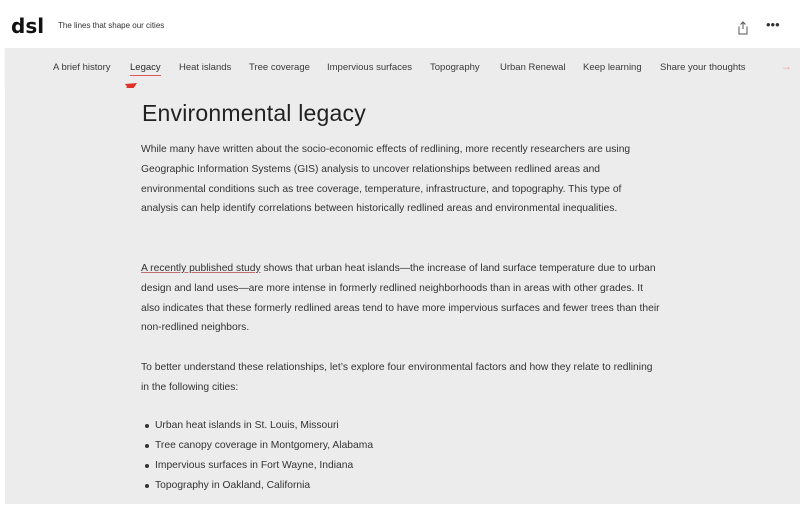  What do you see at coordinates (279, 67) in the screenshot?
I see `nav-item-tree-coverage: Tree coverage` at bounding box center [279, 67].